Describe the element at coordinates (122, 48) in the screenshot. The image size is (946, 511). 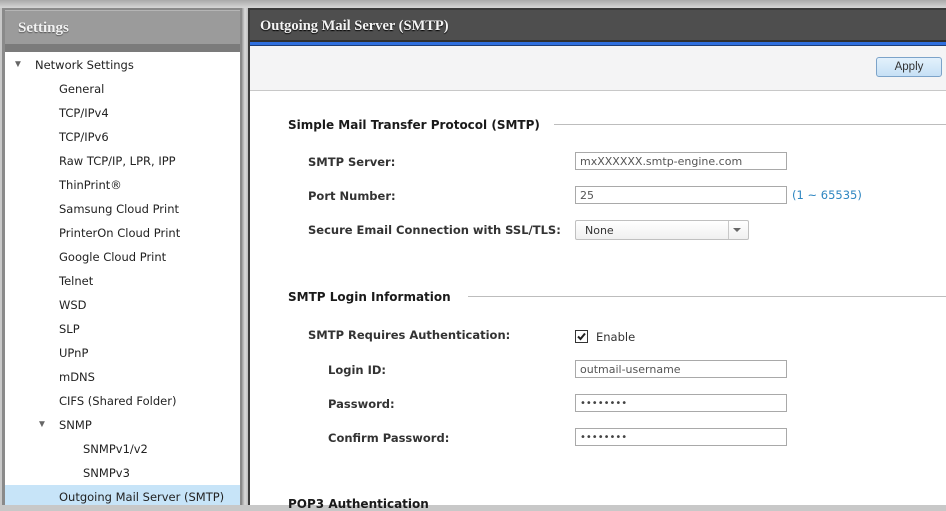
I see `sidebar-header-band` at that location.